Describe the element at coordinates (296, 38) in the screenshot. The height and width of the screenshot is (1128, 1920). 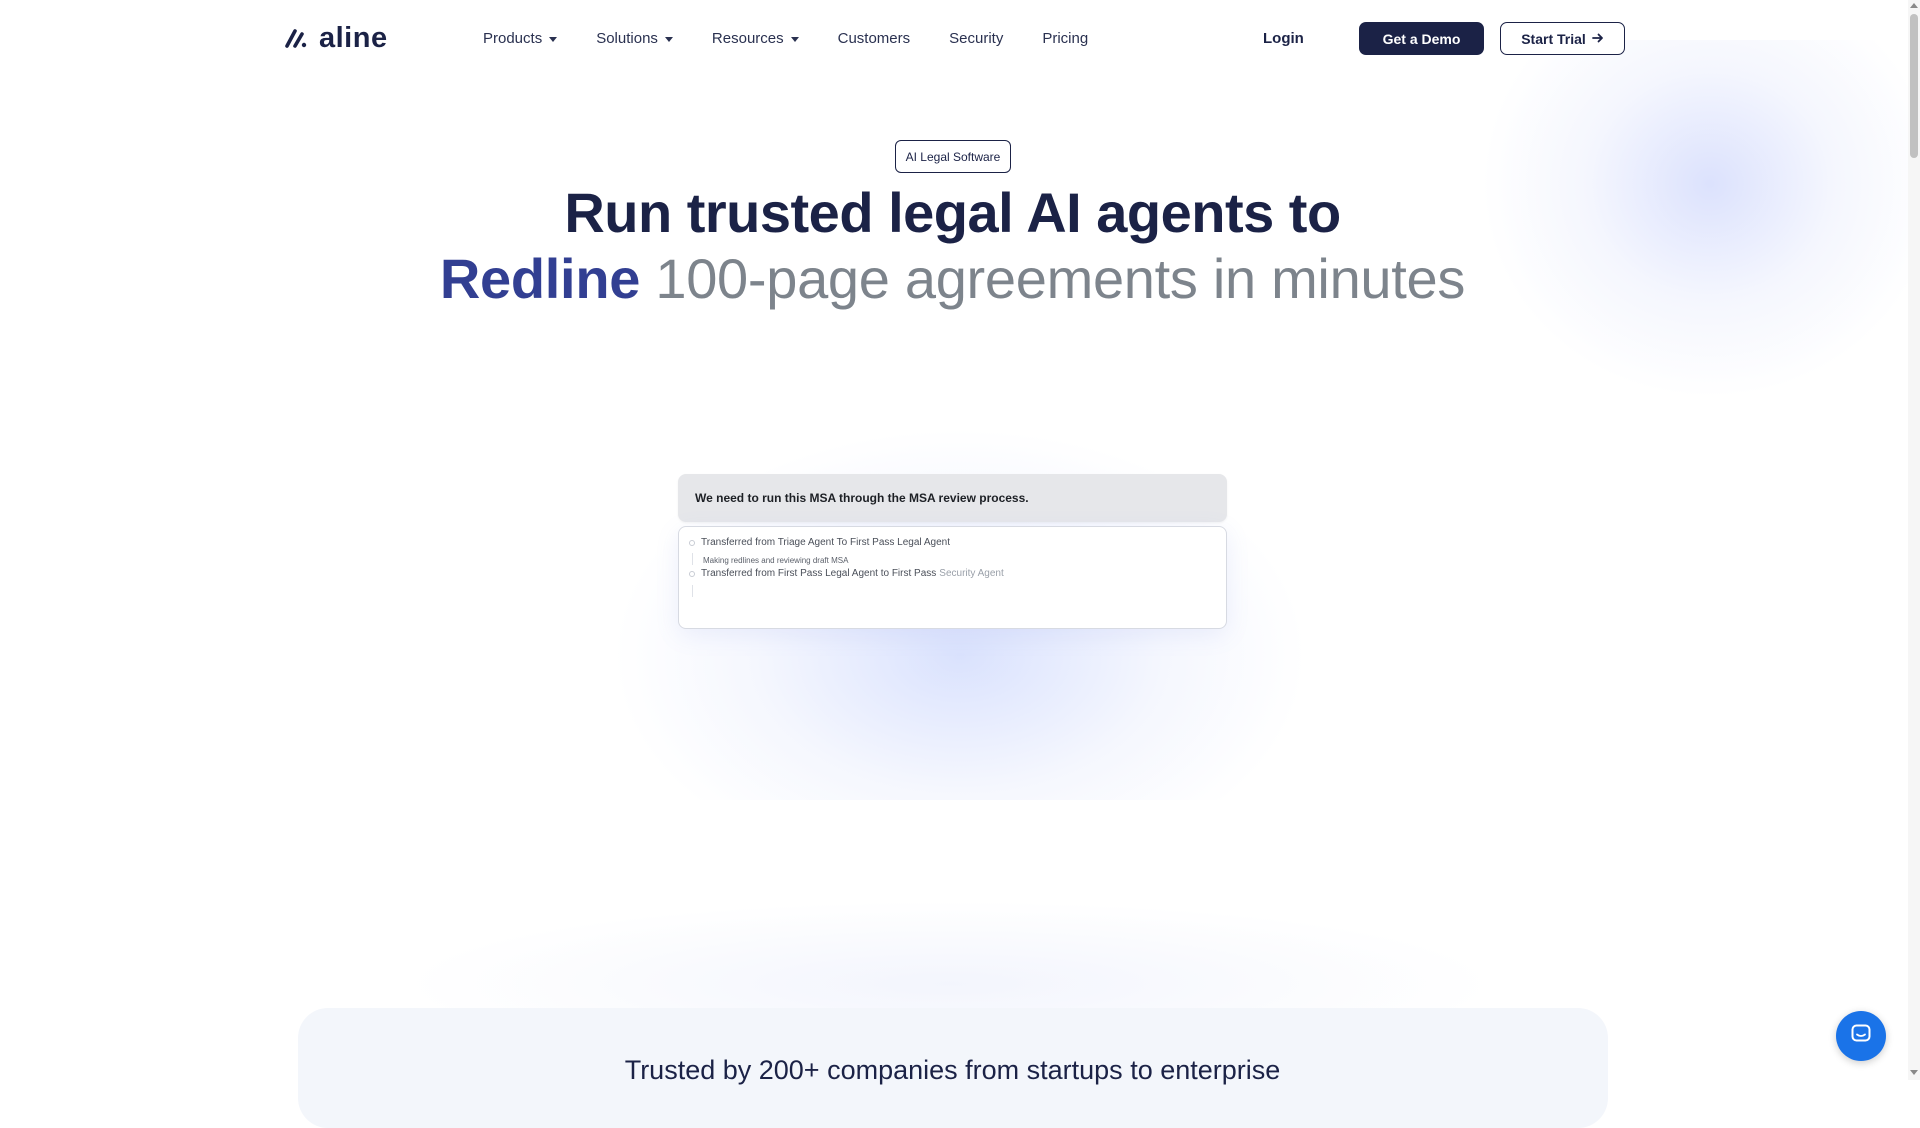
I see `aline-logo-icon` at that location.